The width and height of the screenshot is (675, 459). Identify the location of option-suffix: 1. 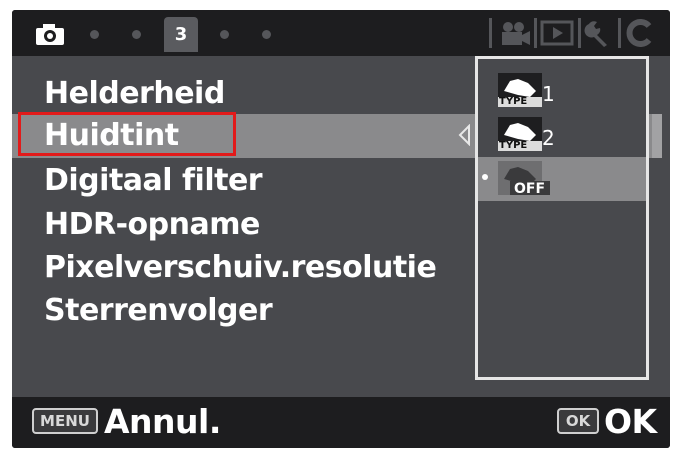
(548, 94).